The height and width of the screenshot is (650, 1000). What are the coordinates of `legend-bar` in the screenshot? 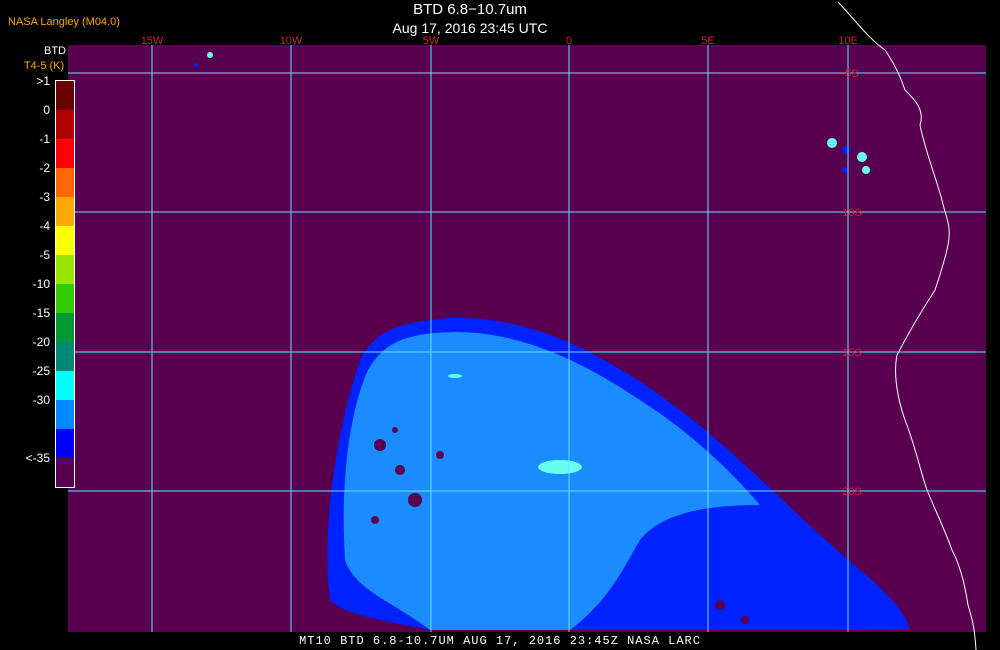 It's located at (65, 284).